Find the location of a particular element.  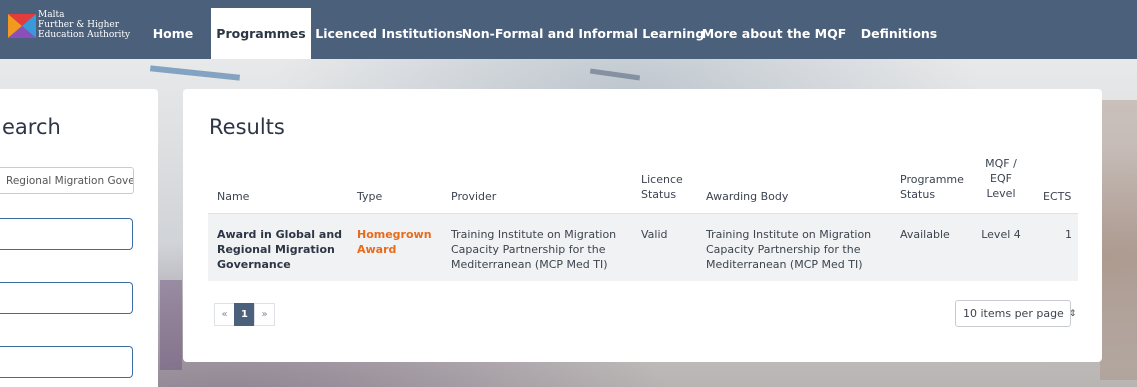

cell-line: Regional Migration is located at coordinates (276, 249).